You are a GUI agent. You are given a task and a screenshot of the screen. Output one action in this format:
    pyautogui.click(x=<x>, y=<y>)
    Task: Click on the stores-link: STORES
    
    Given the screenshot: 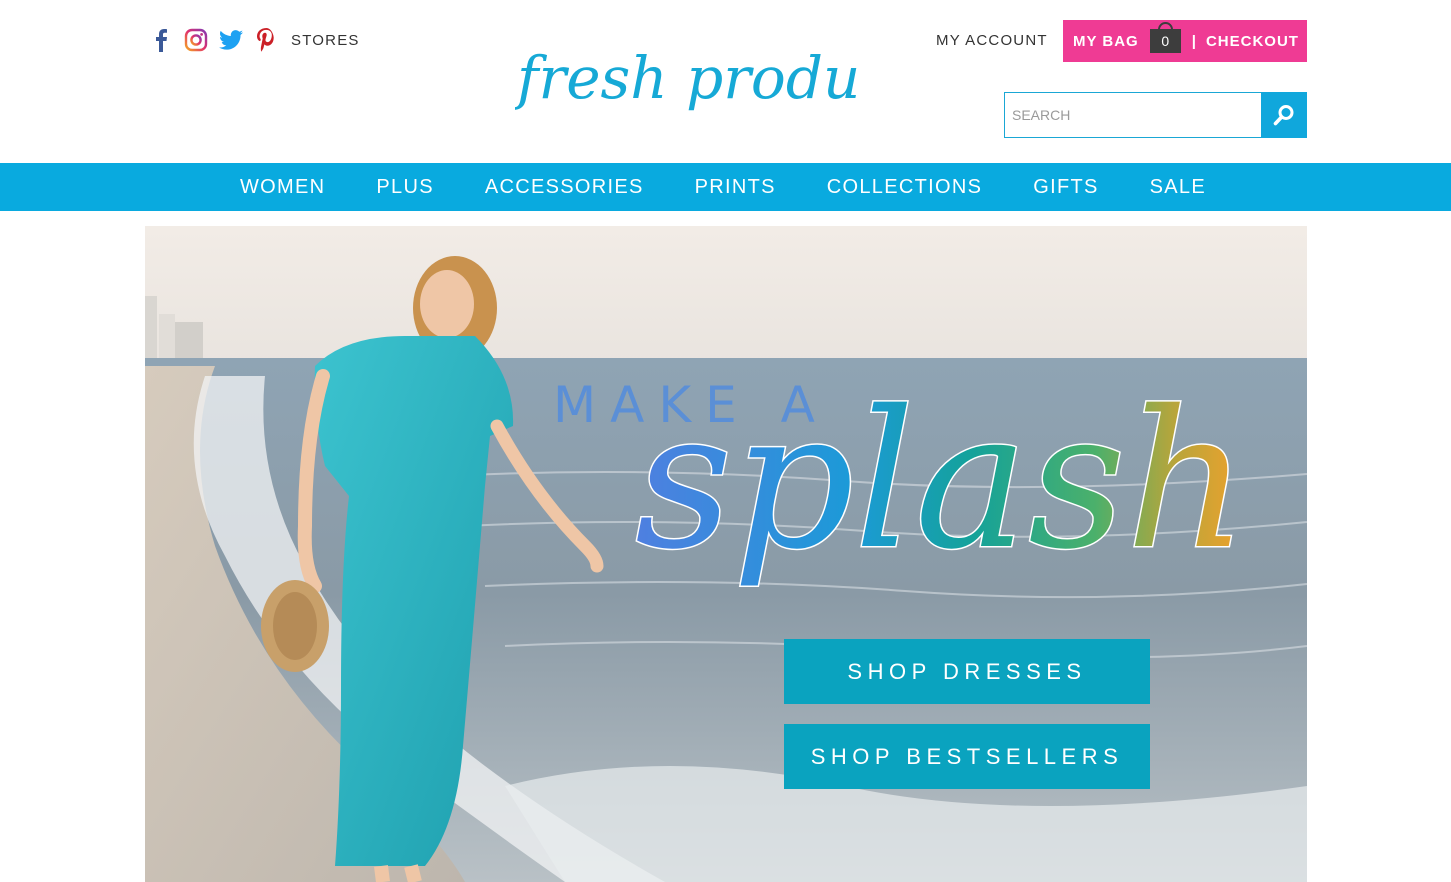 What is the action you would take?
    pyautogui.click(x=325, y=40)
    